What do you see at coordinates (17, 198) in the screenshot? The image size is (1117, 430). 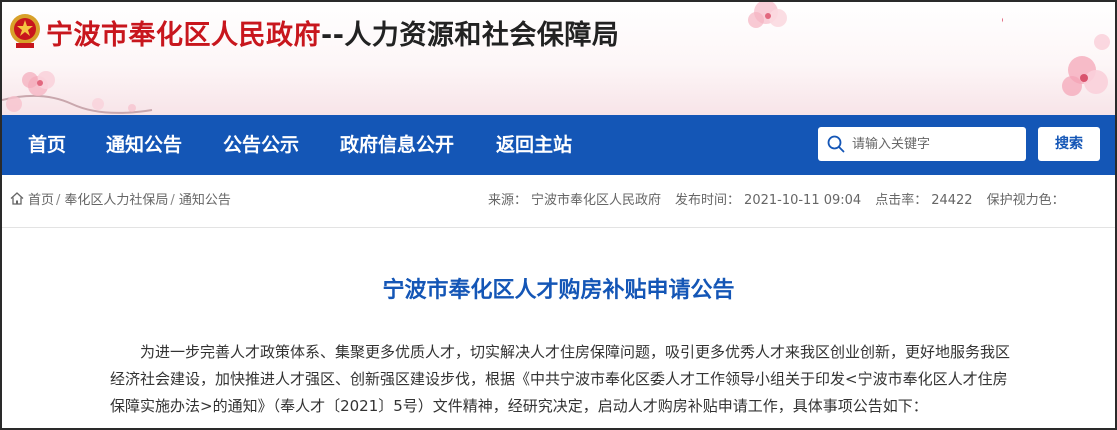 I see `home-icon` at bounding box center [17, 198].